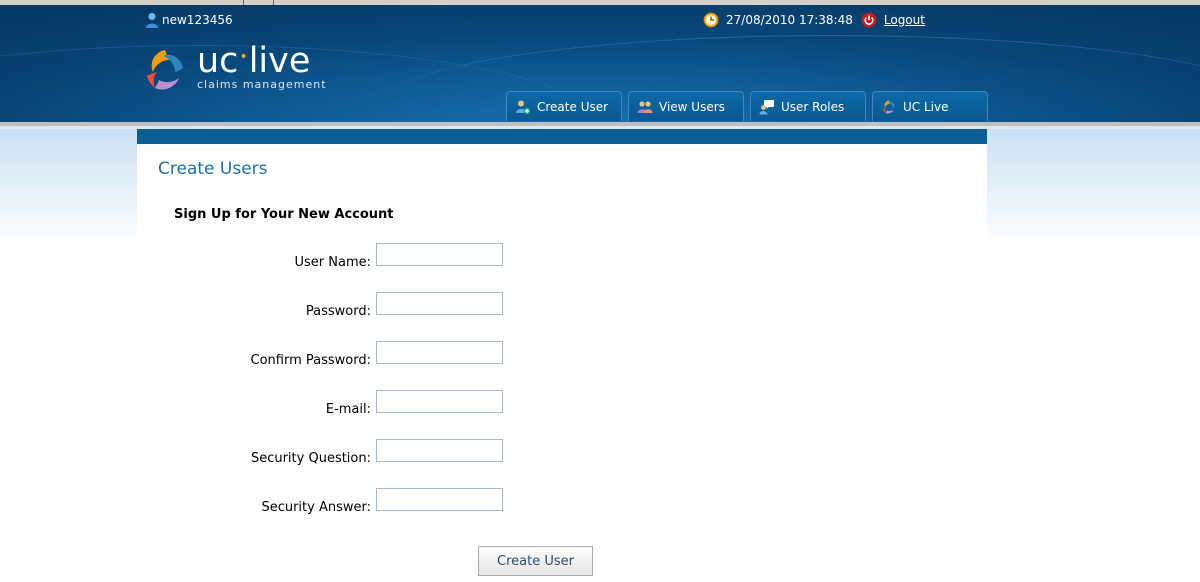 The image size is (1200, 582). Describe the element at coordinates (789, 20) in the screenshot. I see `datetime-label: 27/08/2010 17:38:48` at that location.